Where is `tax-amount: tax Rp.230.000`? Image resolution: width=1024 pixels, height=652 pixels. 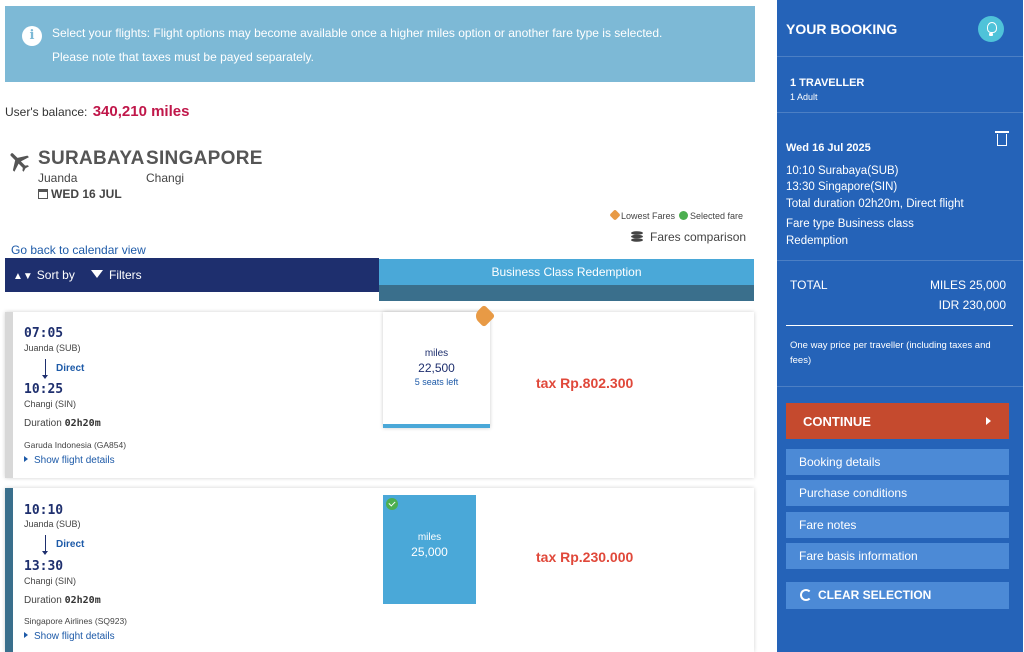 tax-amount: tax Rp.230.000 is located at coordinates (585, 557).